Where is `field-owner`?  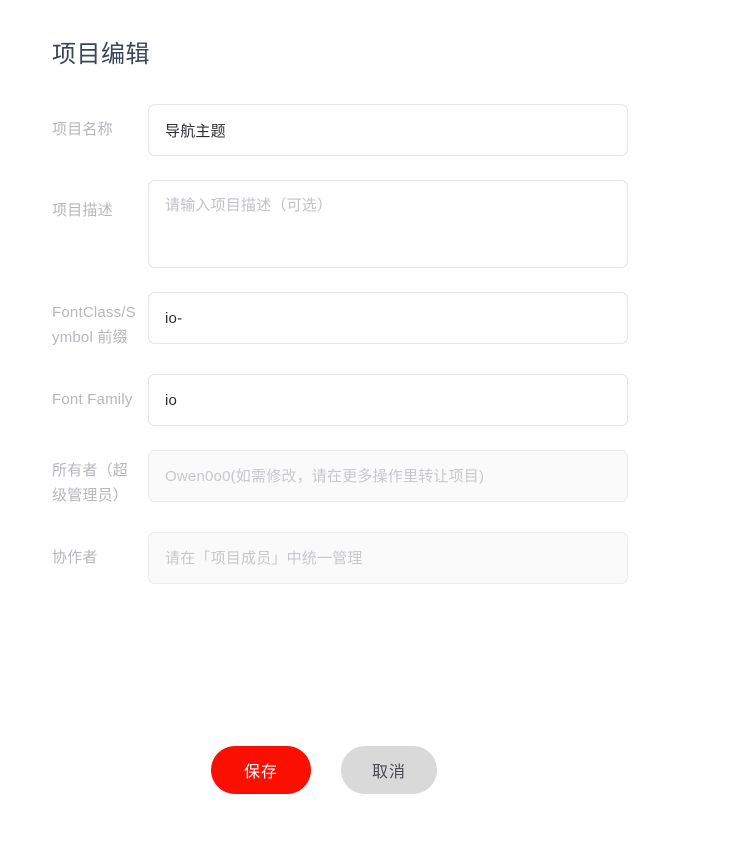
field-owner is located at coordinates (388, 476).